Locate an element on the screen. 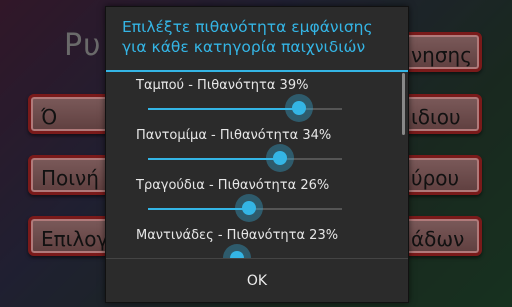 Image resolution: width=512 pixels, height=307 pixels. list-item-tragoudia: Τραγούδια - Πιθανότητα 26% is located at coordinates (257, 201).